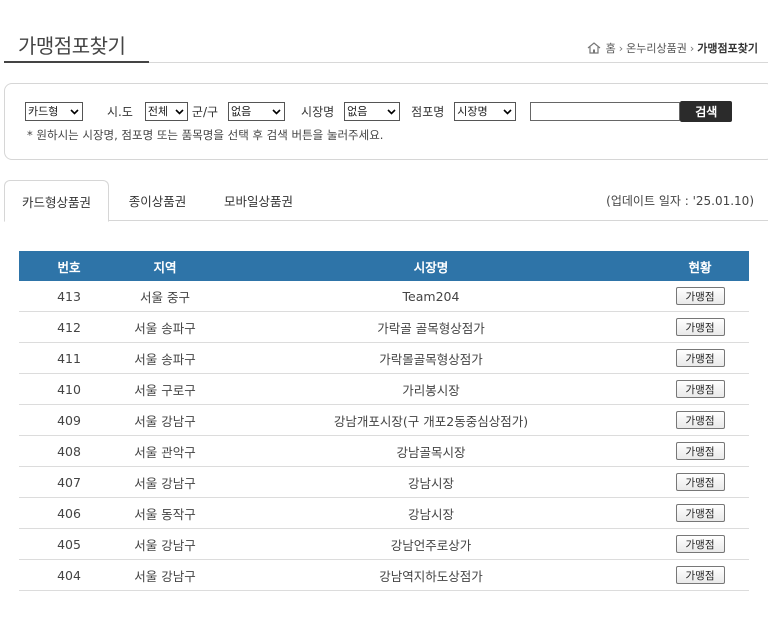 The width and height of the screenshot is (768, 622). I want to click on title-underline, so click(76, 62).